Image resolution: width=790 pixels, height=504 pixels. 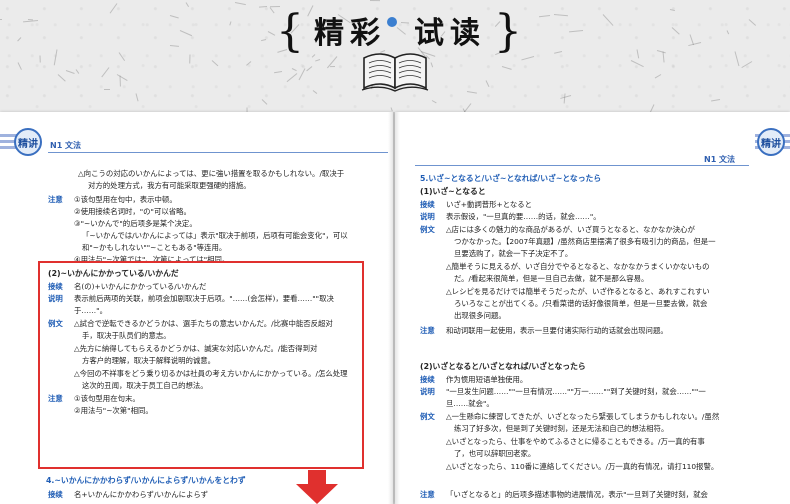 I want to click on text-line: 和"~かもしれない""~こともある"等连用。, so click(x=154, y=247).